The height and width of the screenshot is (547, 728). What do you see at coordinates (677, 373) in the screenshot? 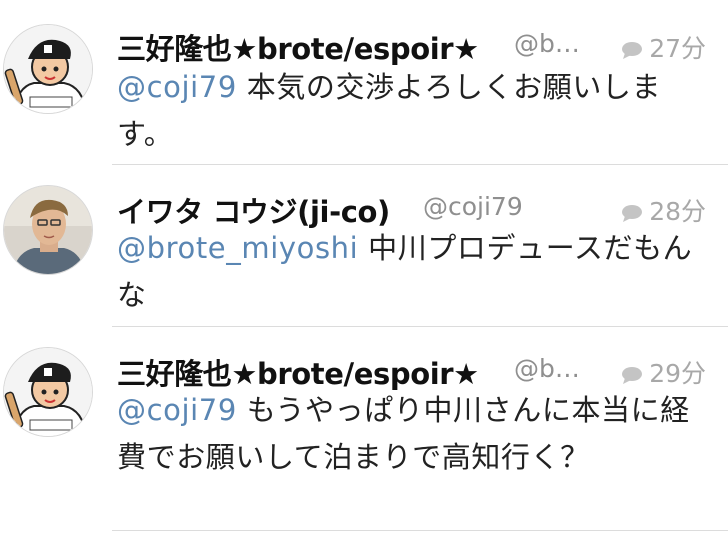
I see `timestamp-text: 29分` at bounding box center [677, 373].